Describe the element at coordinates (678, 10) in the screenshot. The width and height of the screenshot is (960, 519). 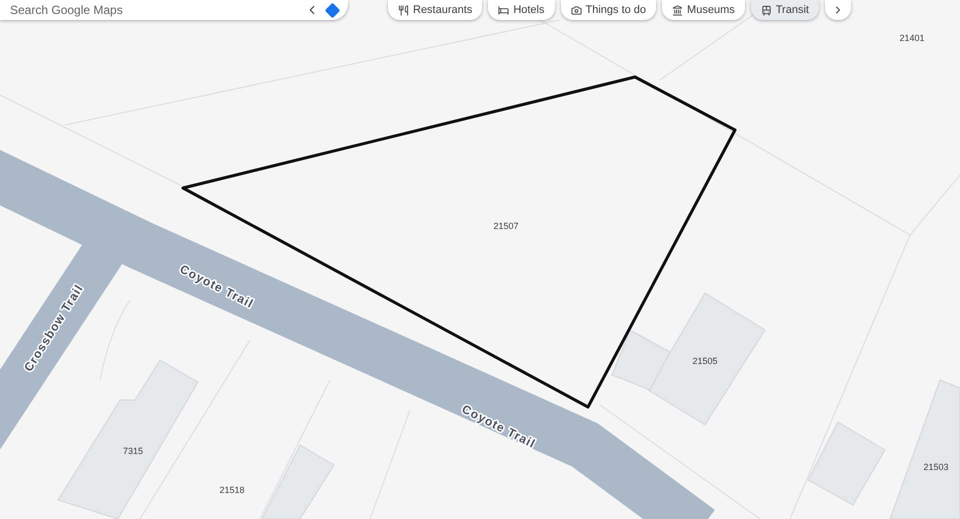
I see `museums-icon` at that location.